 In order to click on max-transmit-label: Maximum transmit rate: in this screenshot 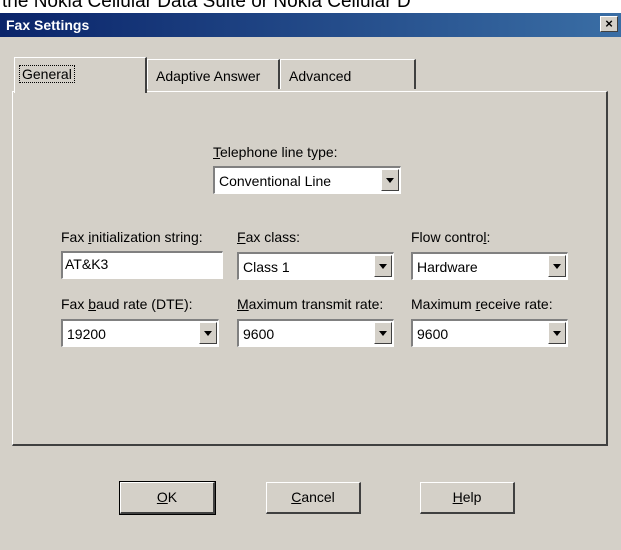, I will do `click(310, 304)`.